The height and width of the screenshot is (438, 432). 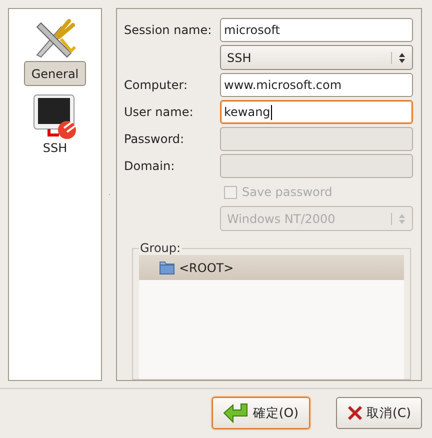 I want to click on cancel-button: 取消(C), so click(x=379, y=413).